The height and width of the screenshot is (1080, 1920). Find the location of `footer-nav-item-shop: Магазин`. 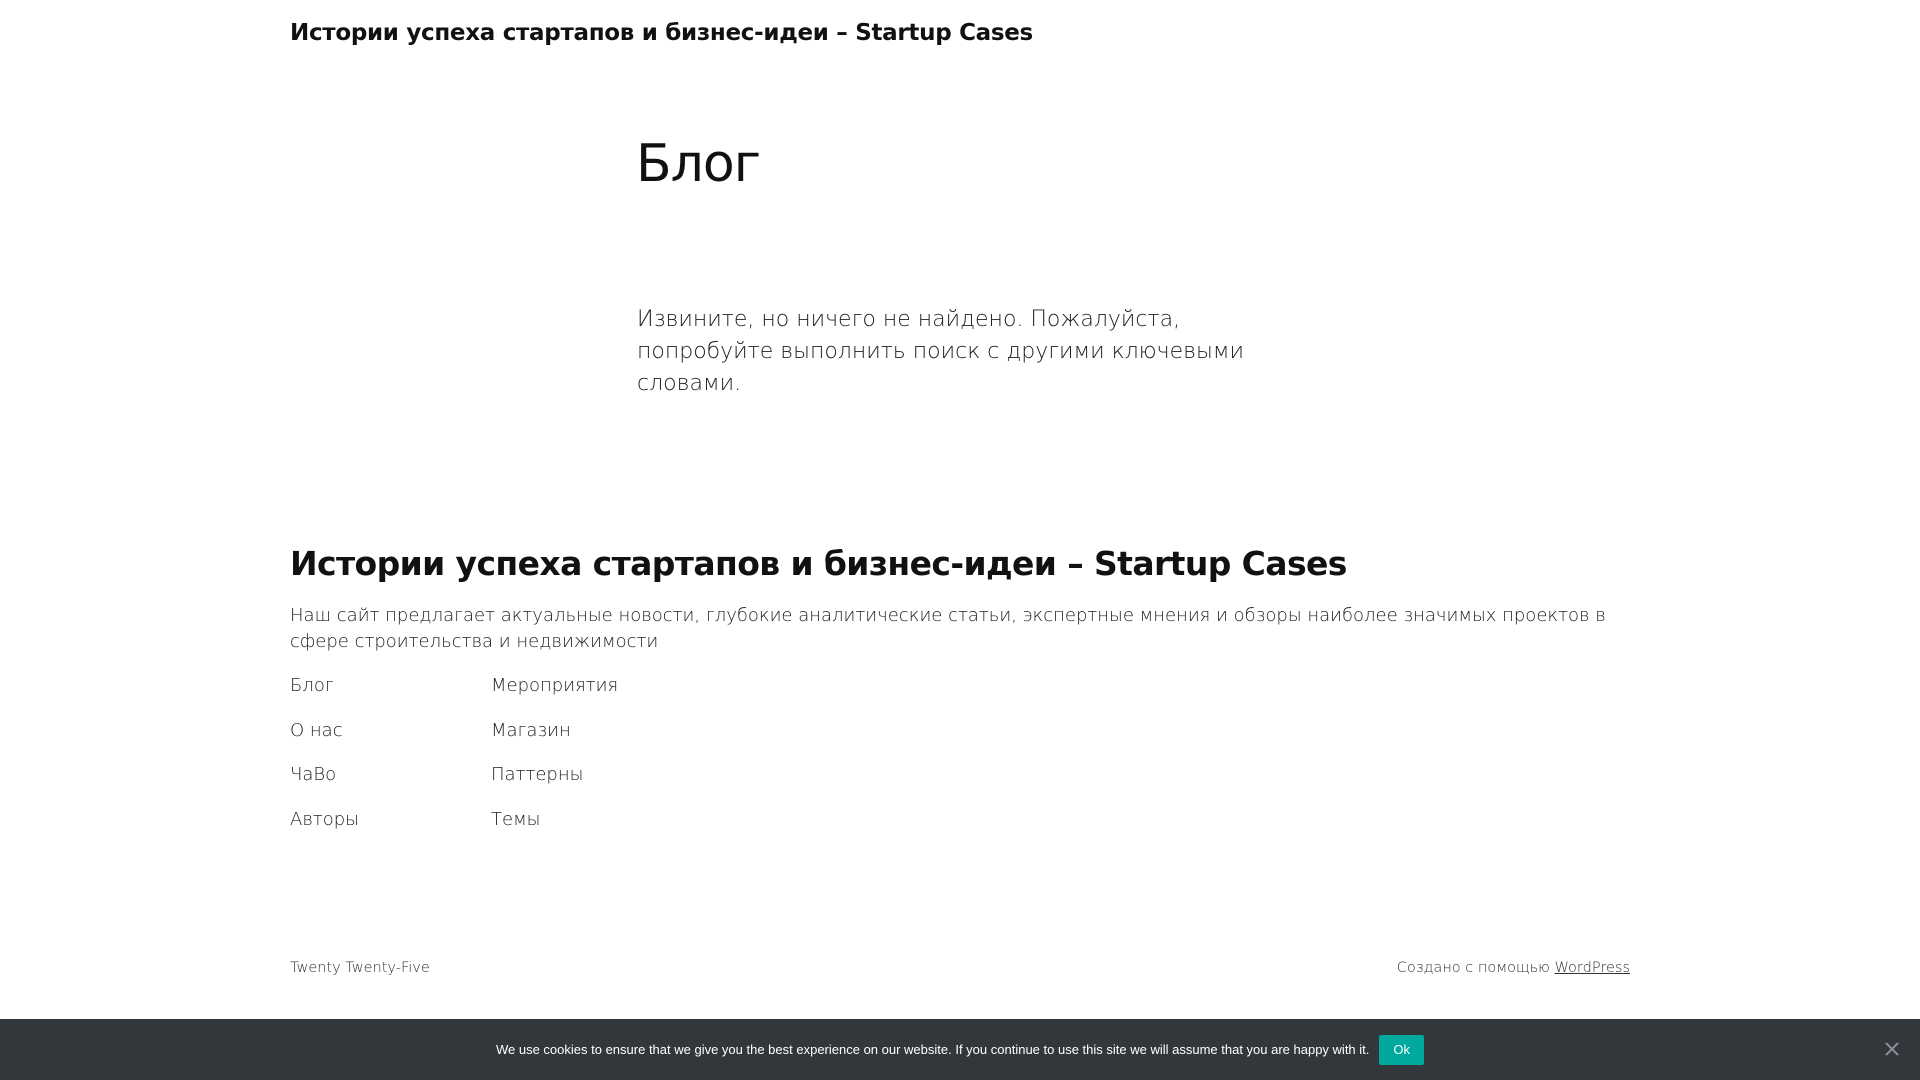

footer-nav-item-shop: Магазин is located at coordinates (554, 738).